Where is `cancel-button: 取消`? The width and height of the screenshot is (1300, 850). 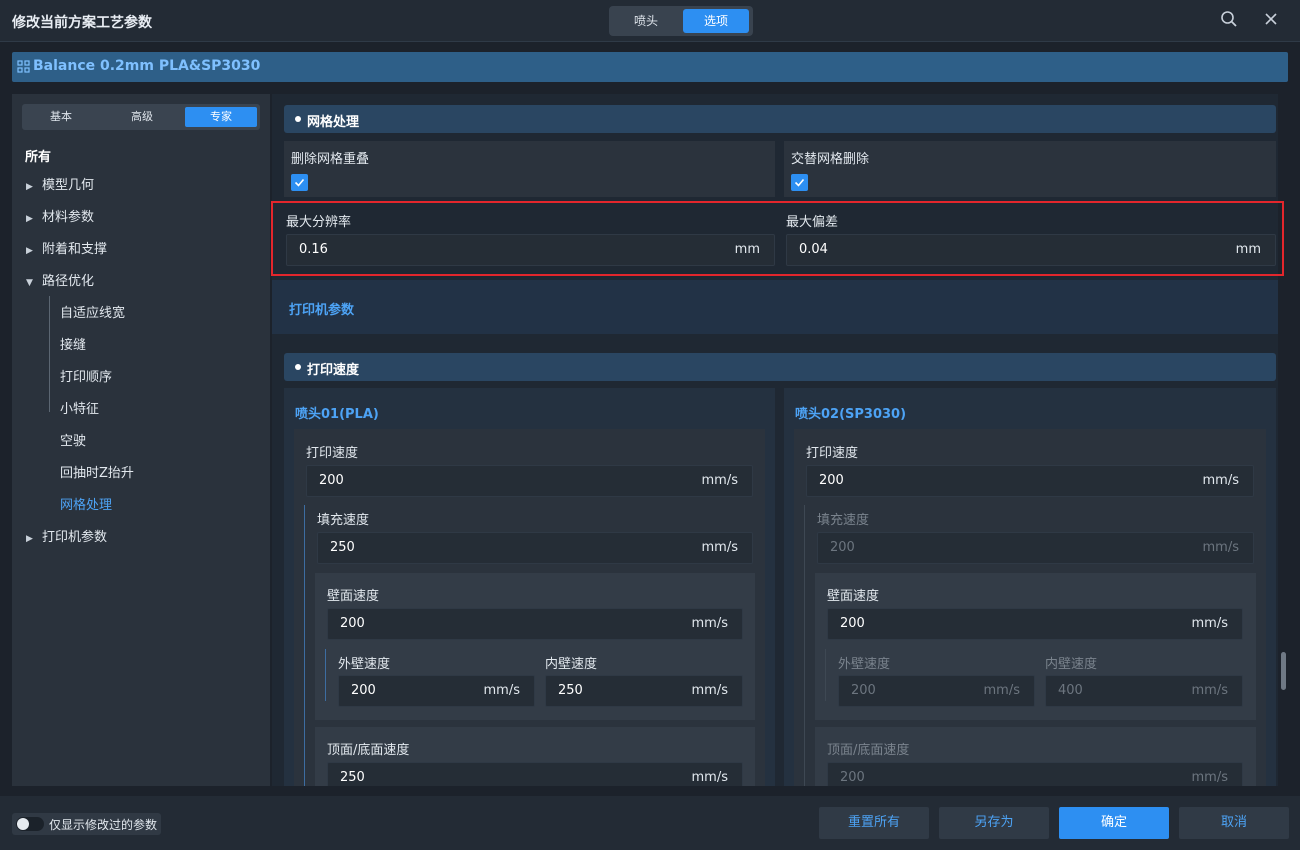 cancel-button: 取消 is located at coordinates (1234, 823).